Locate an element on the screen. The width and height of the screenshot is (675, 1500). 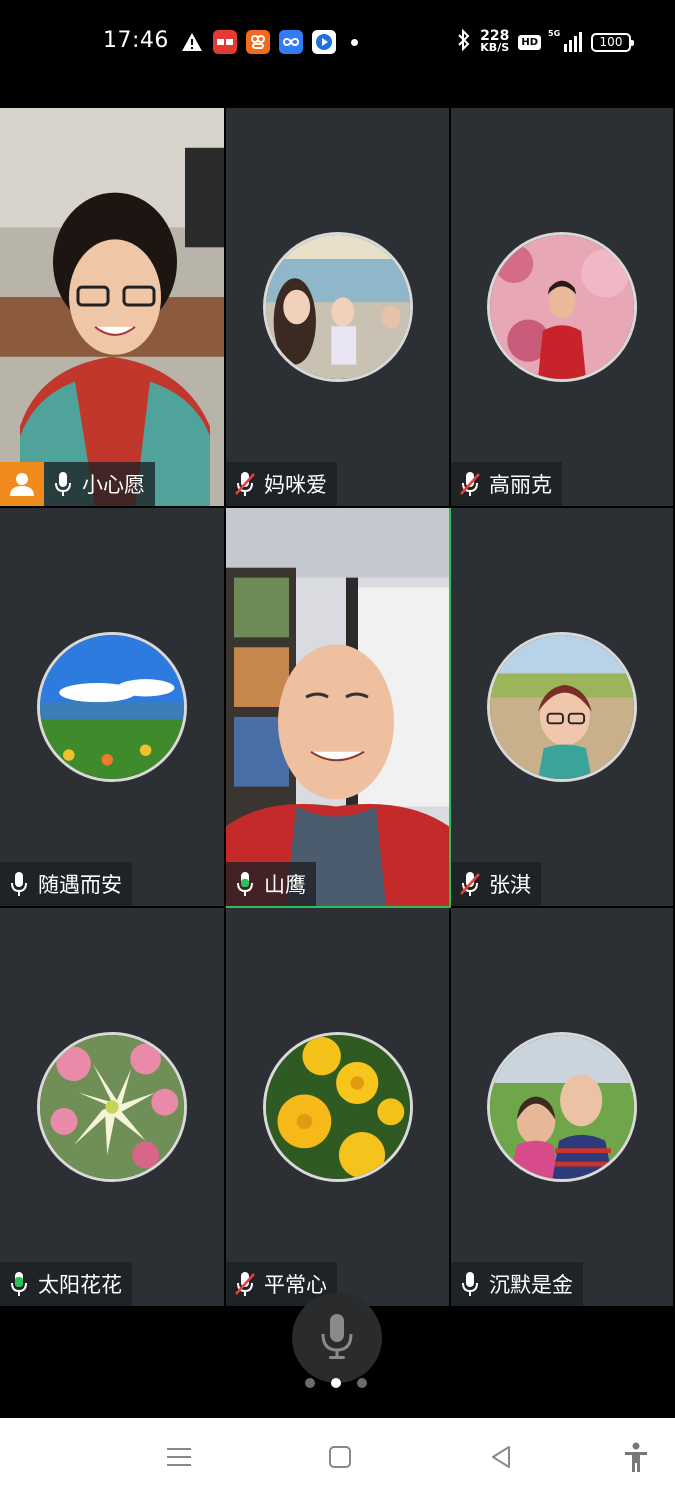
page-indicator is located at coordinates (336, 1383).